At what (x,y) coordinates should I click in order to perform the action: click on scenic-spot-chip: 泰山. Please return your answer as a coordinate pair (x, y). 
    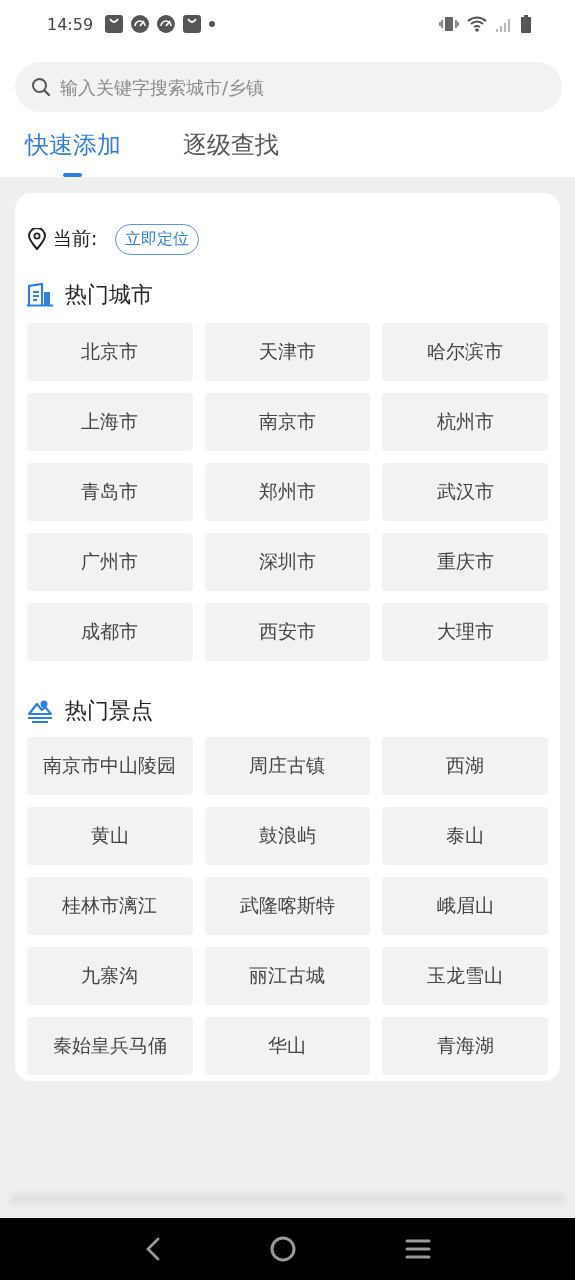
    Looking at the image, I should click on (465, 836).